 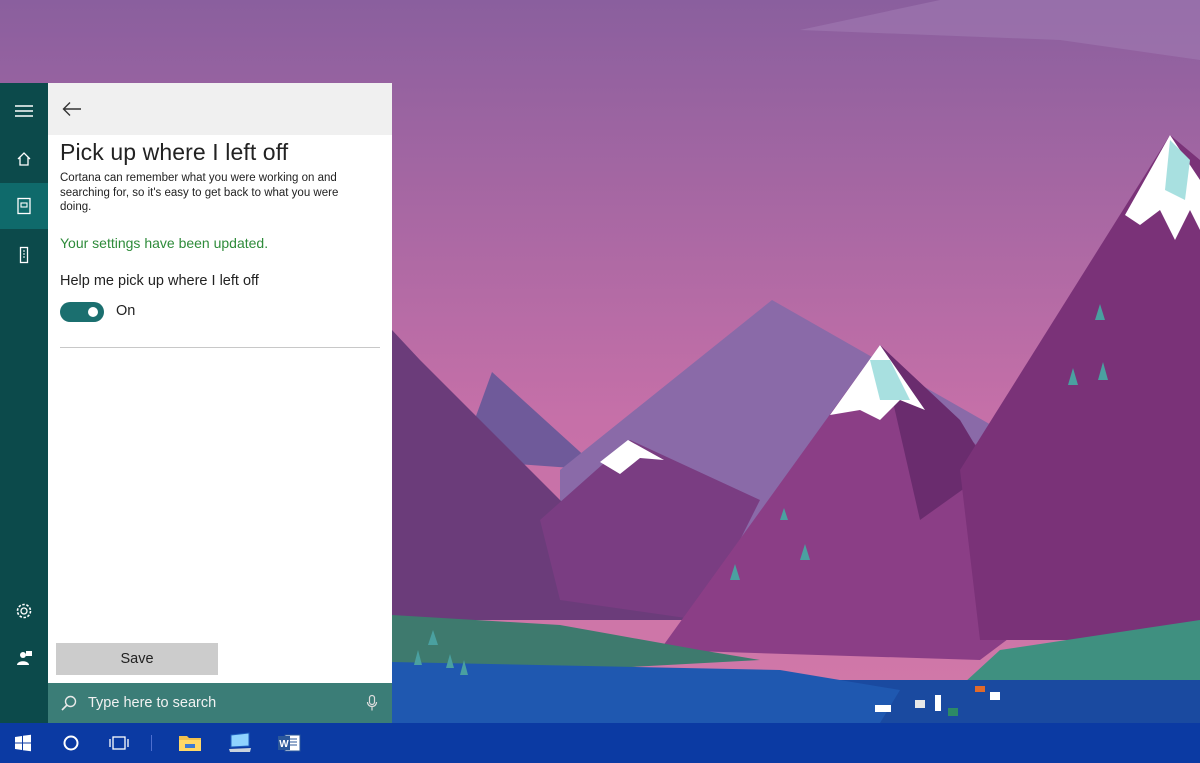 I want to click on computer-icon, so click(x=240, y=743).